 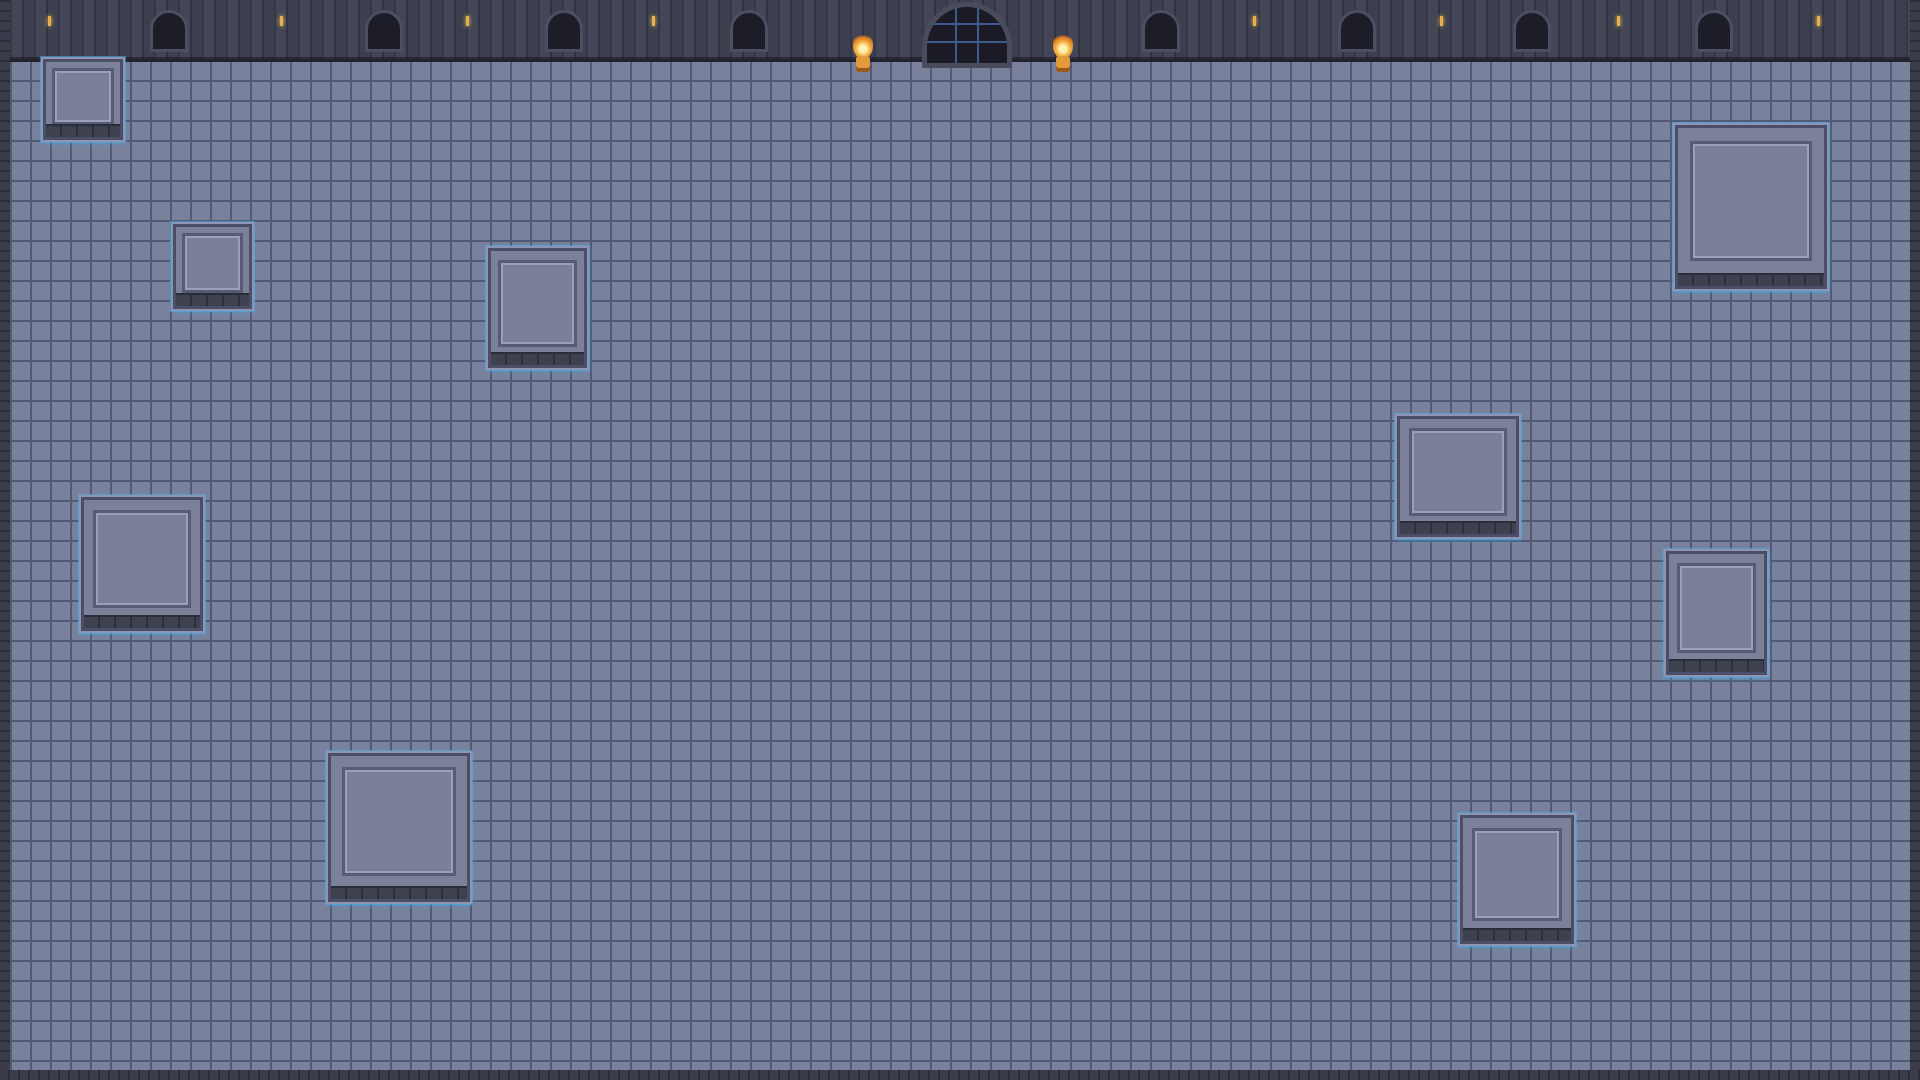 I want to click on right-wall, so click(x=1915, y=540).